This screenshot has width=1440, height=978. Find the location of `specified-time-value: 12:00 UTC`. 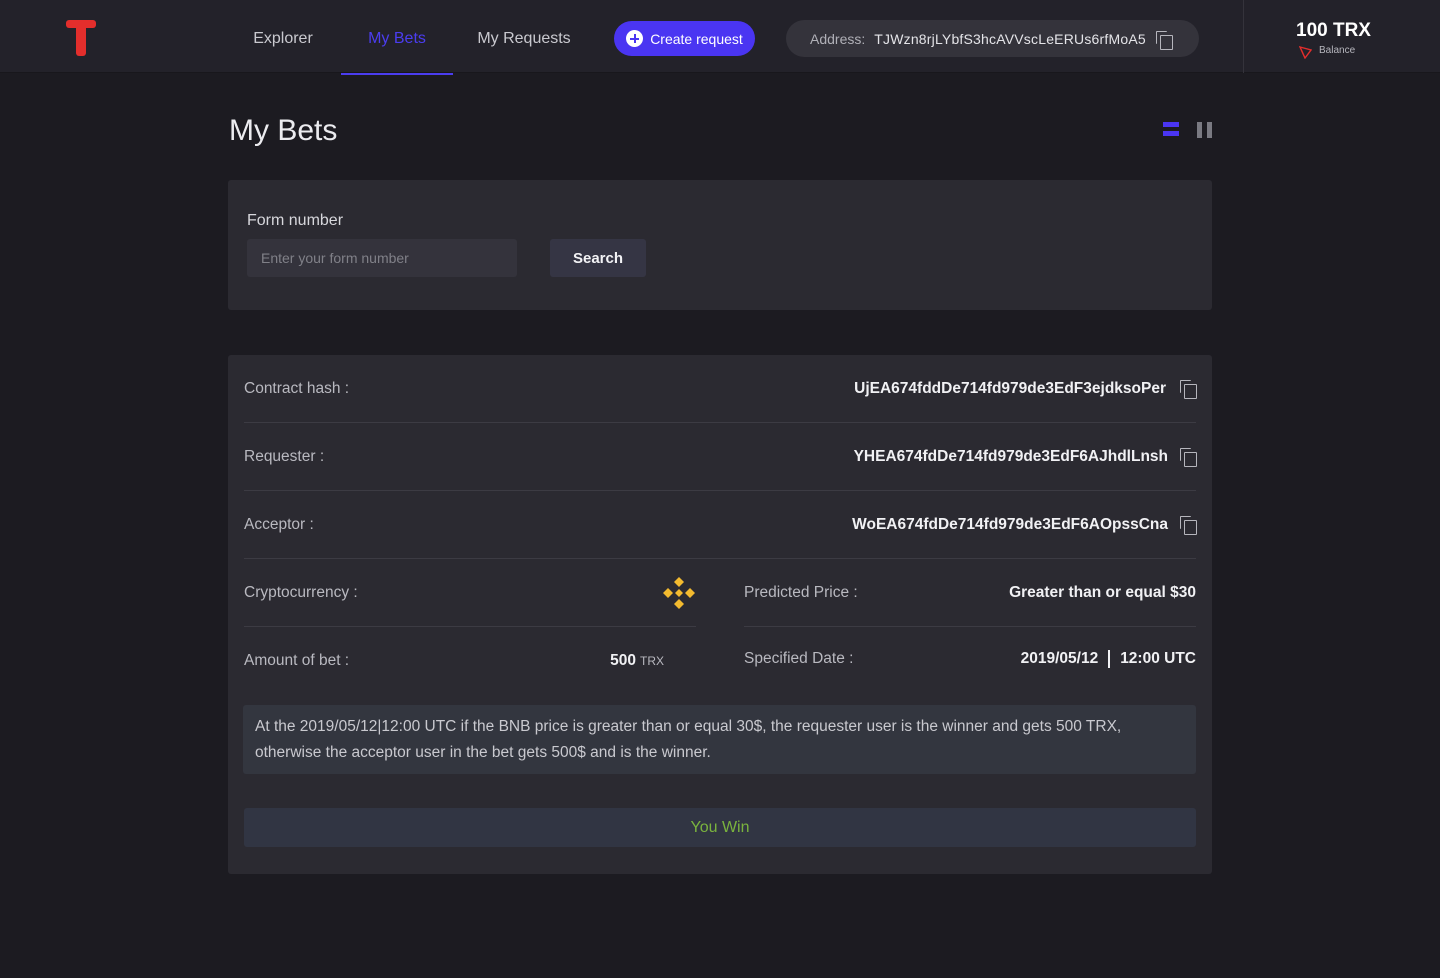

specified-time-value: 12:00 UTC is located at coordinates (1158, 659).